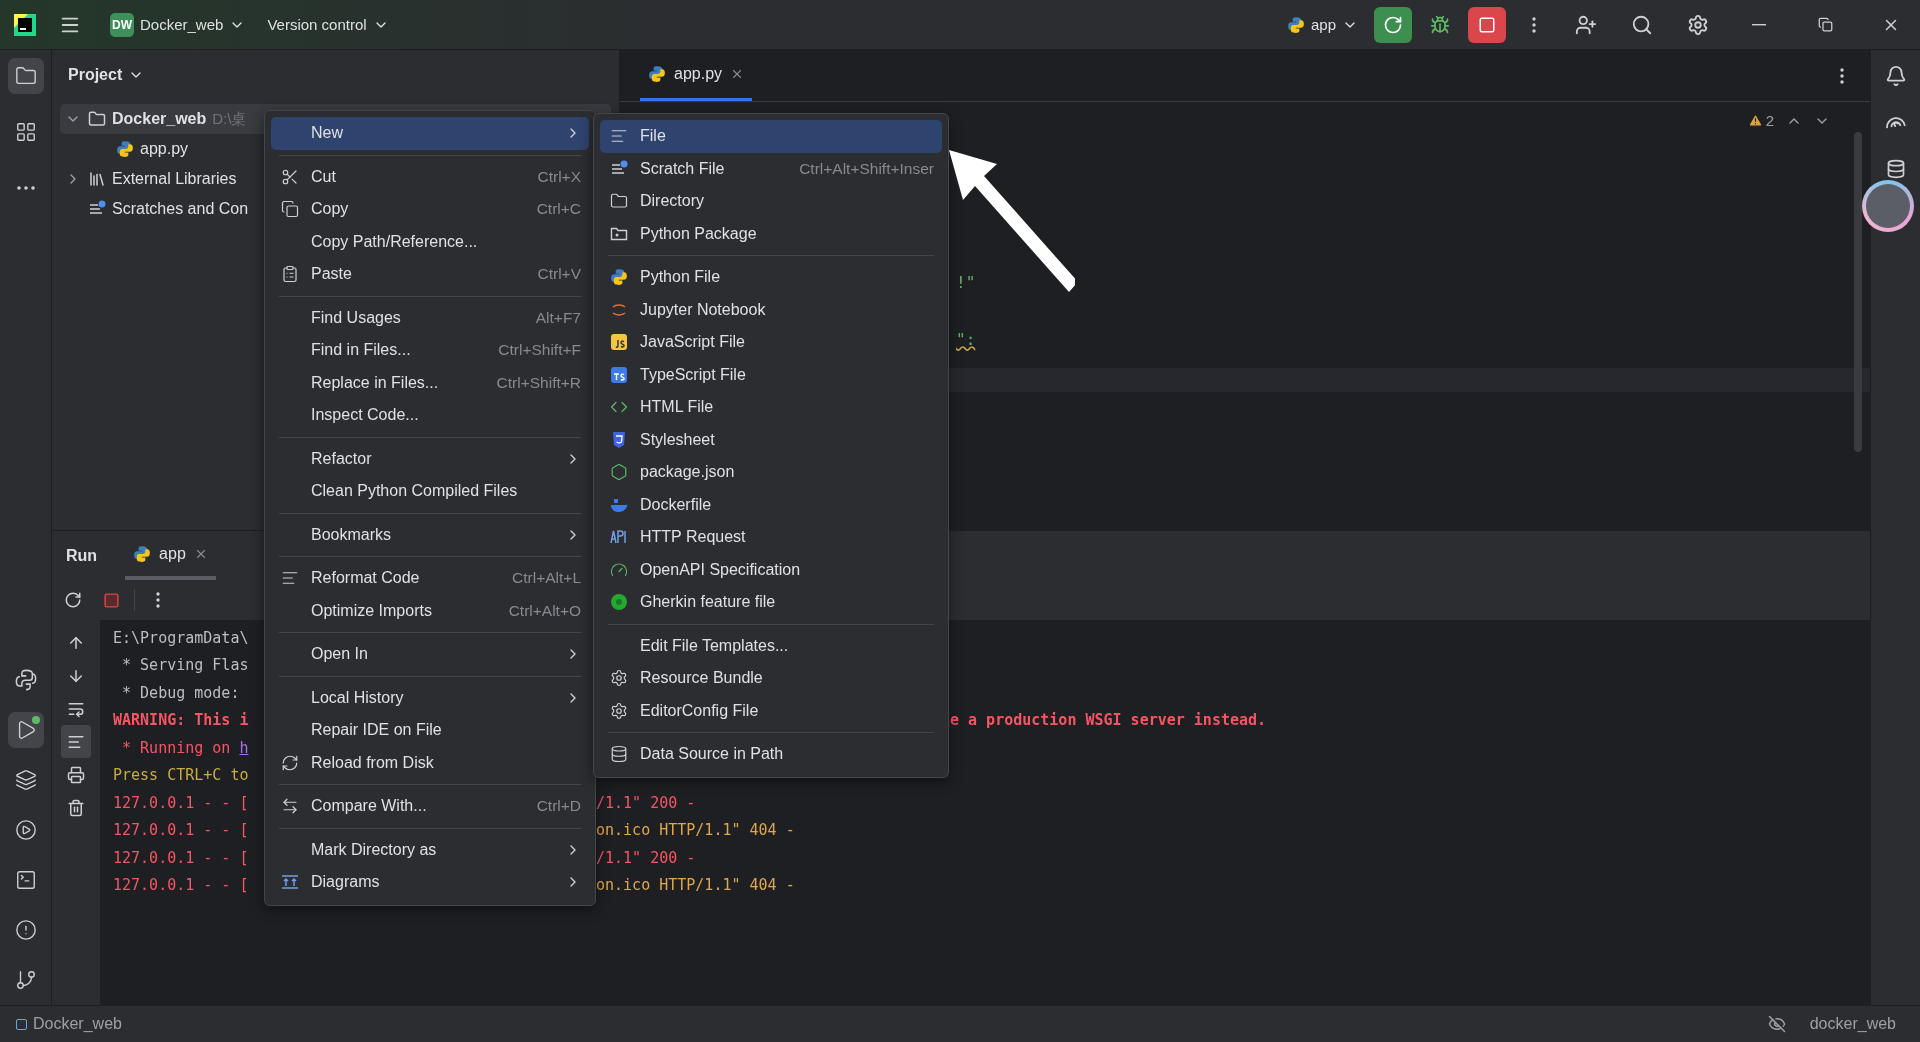 Image resolution: width=1920 pixels, height=1042 pixels. Describe the element at coordinates (181, 720) in the screenshot. I see `console-text: WARNING: This i` at that location.